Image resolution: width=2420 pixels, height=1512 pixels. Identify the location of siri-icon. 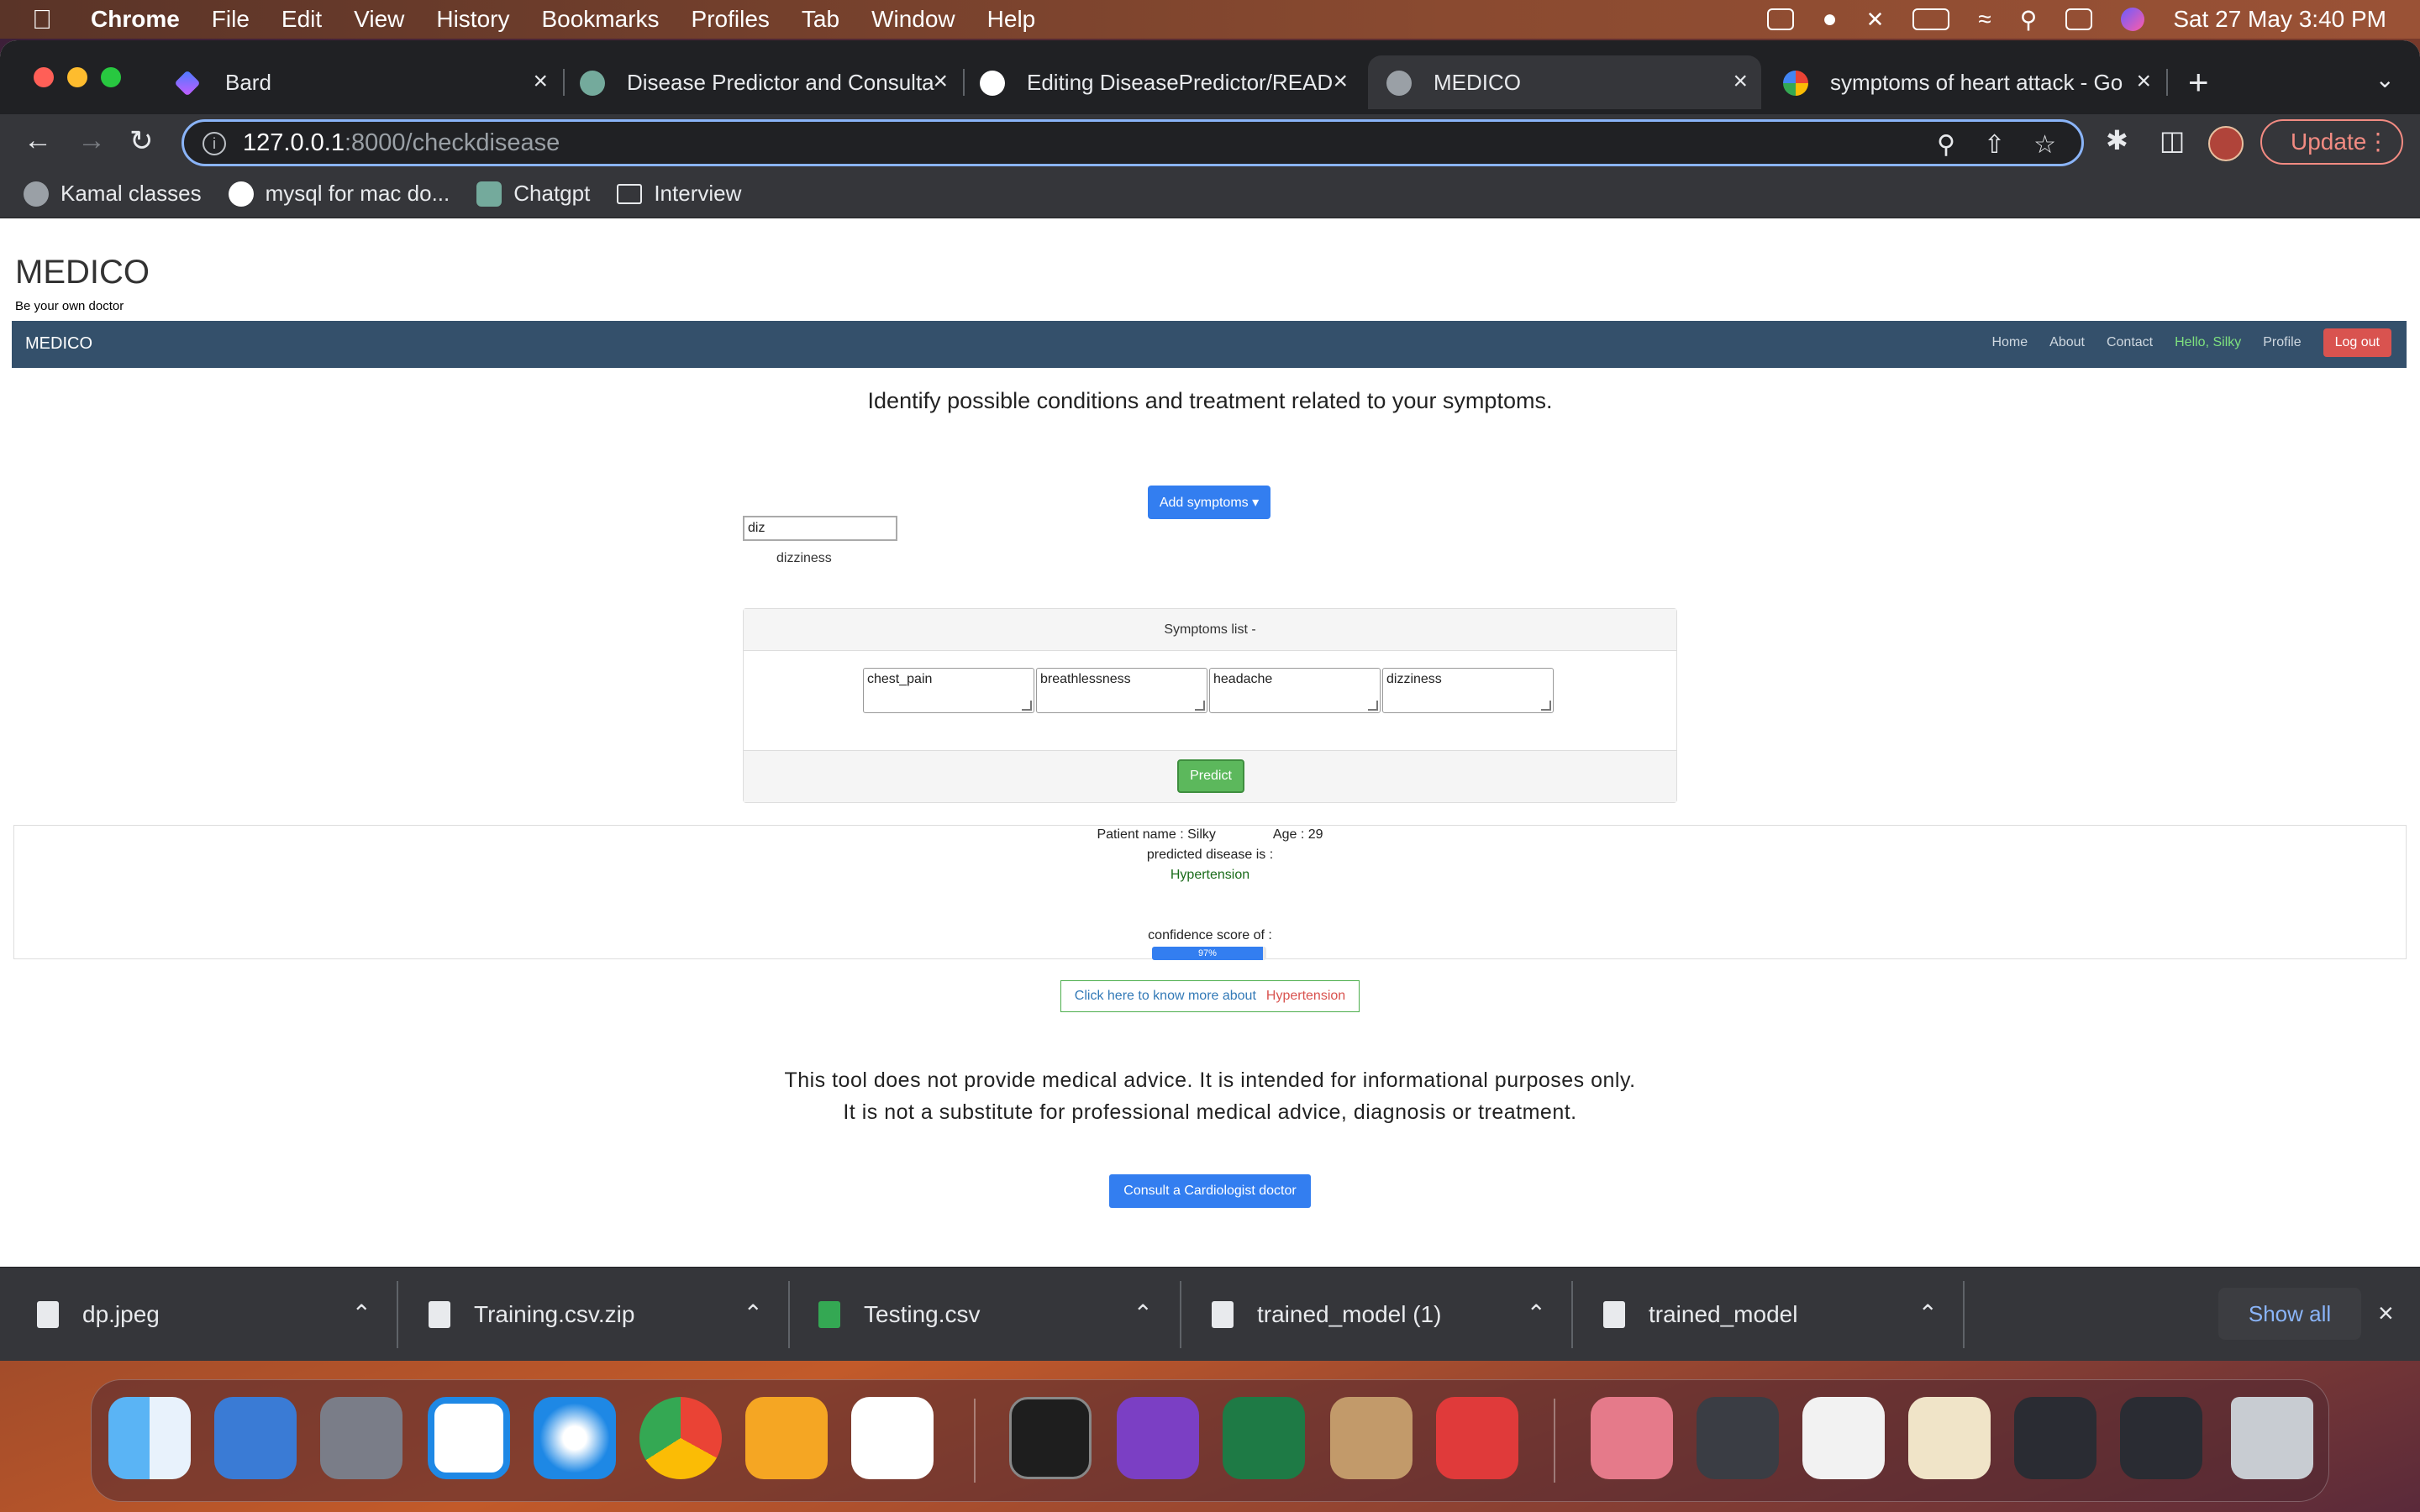
(2133, 19).